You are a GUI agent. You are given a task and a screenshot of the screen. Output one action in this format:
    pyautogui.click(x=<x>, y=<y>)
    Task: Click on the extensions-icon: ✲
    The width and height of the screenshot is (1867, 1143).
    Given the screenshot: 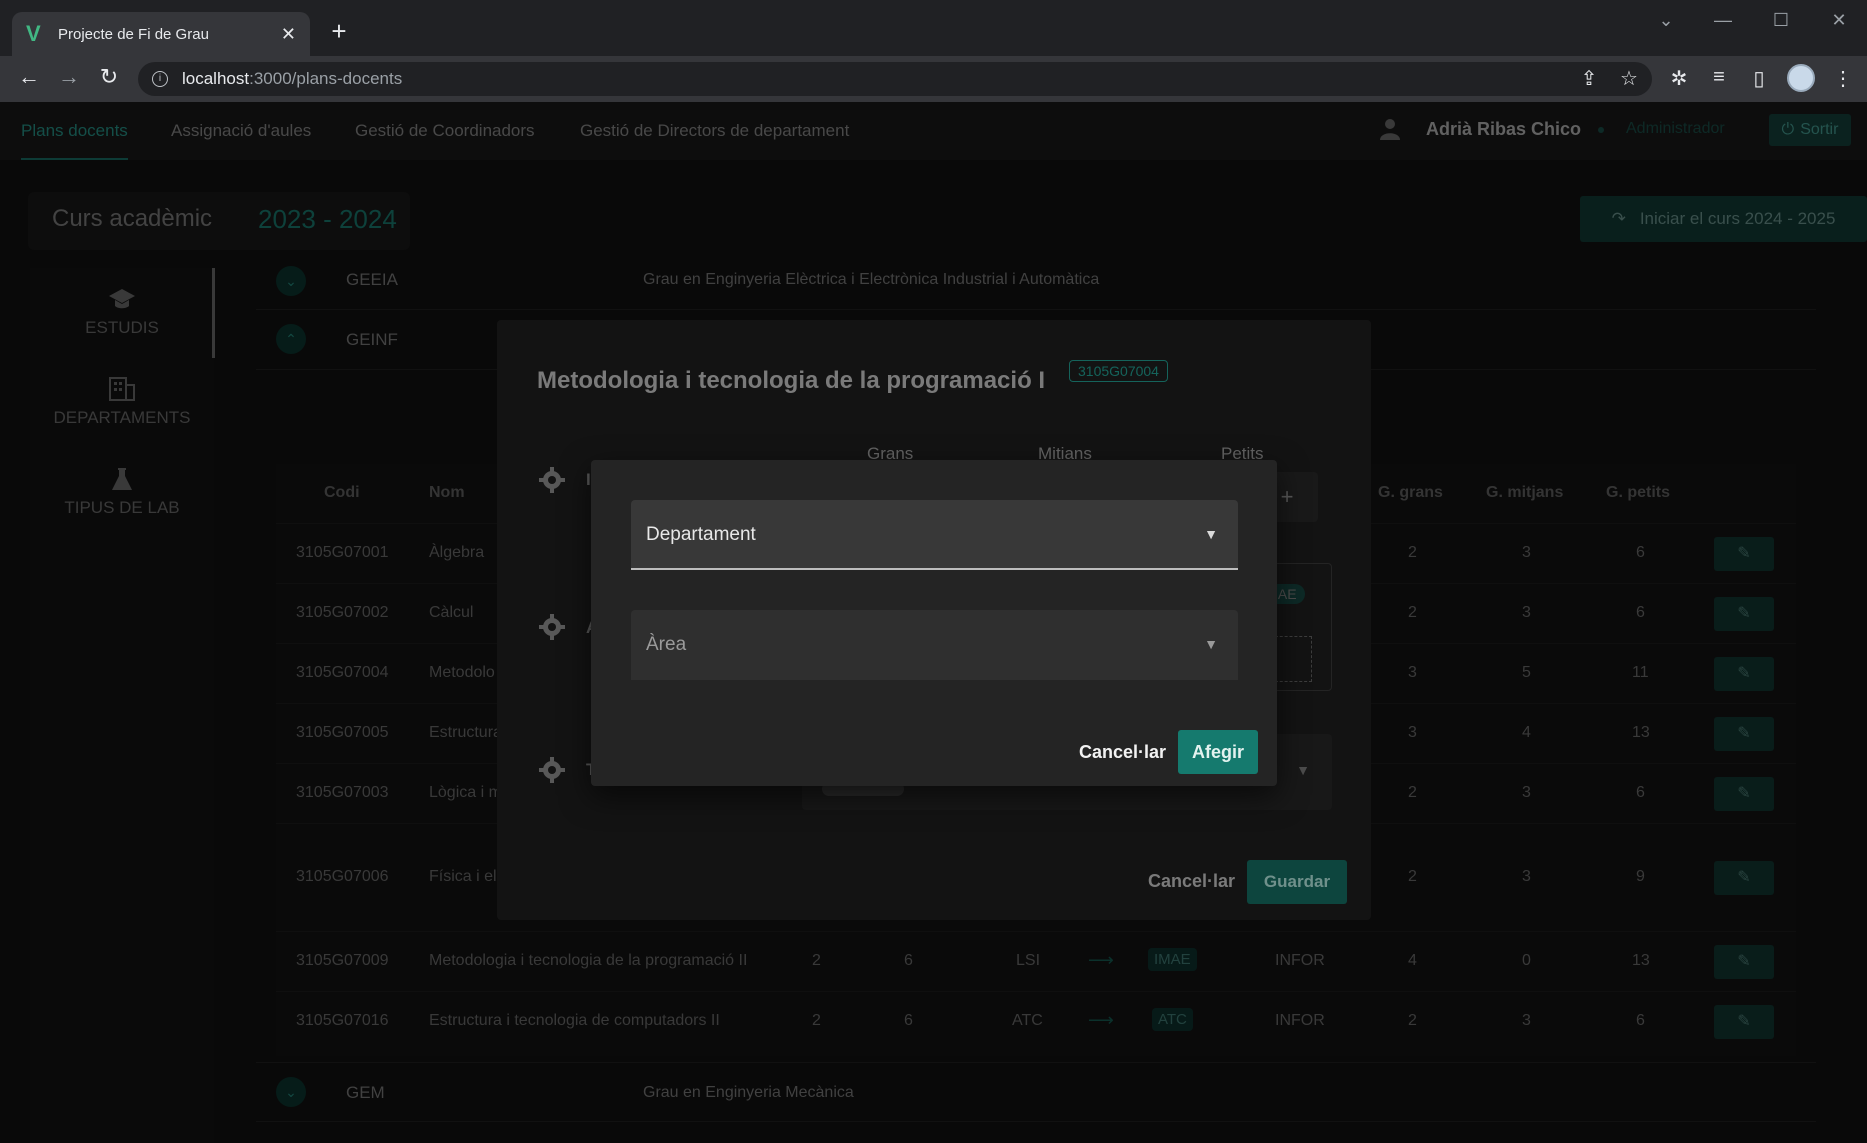 What is the action you would take?
    pyautogui.click(x=1679, y=78)
    